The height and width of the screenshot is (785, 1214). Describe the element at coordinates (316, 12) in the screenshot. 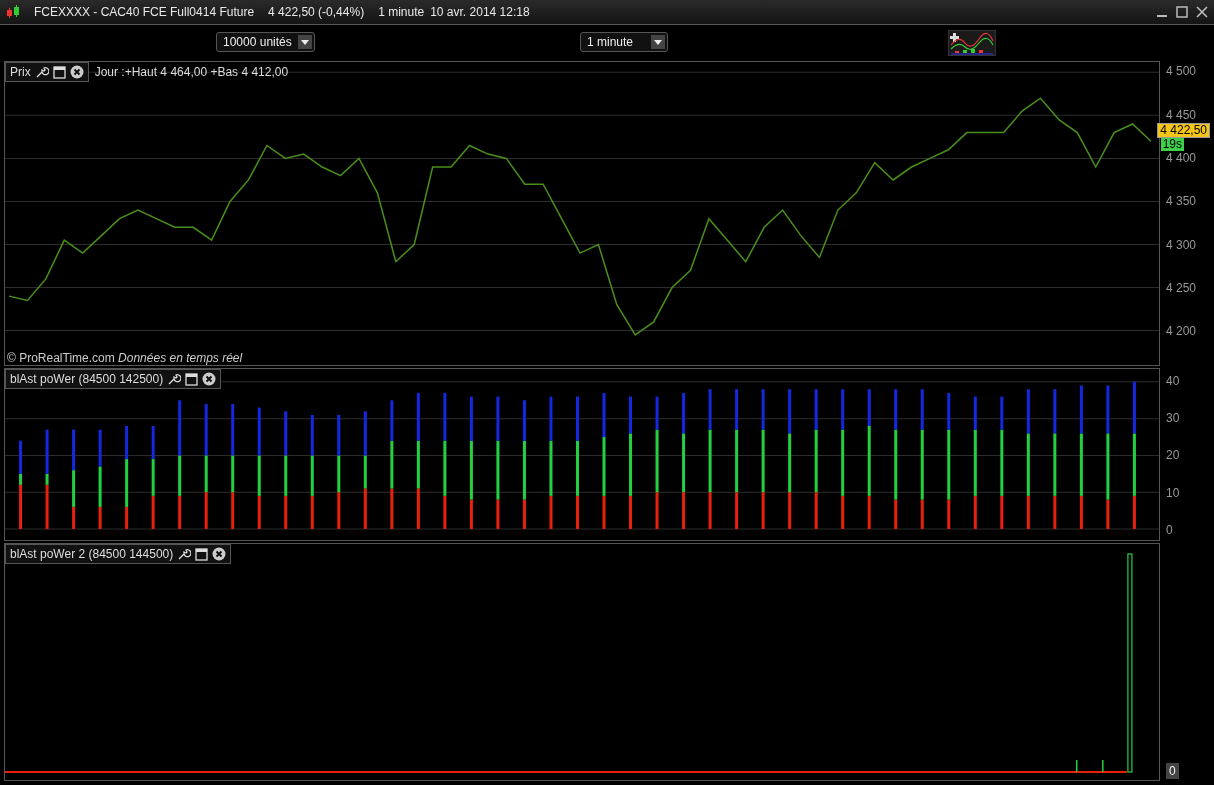

I see `quote-text: 4 422,50 (-0,44%)` at that location.